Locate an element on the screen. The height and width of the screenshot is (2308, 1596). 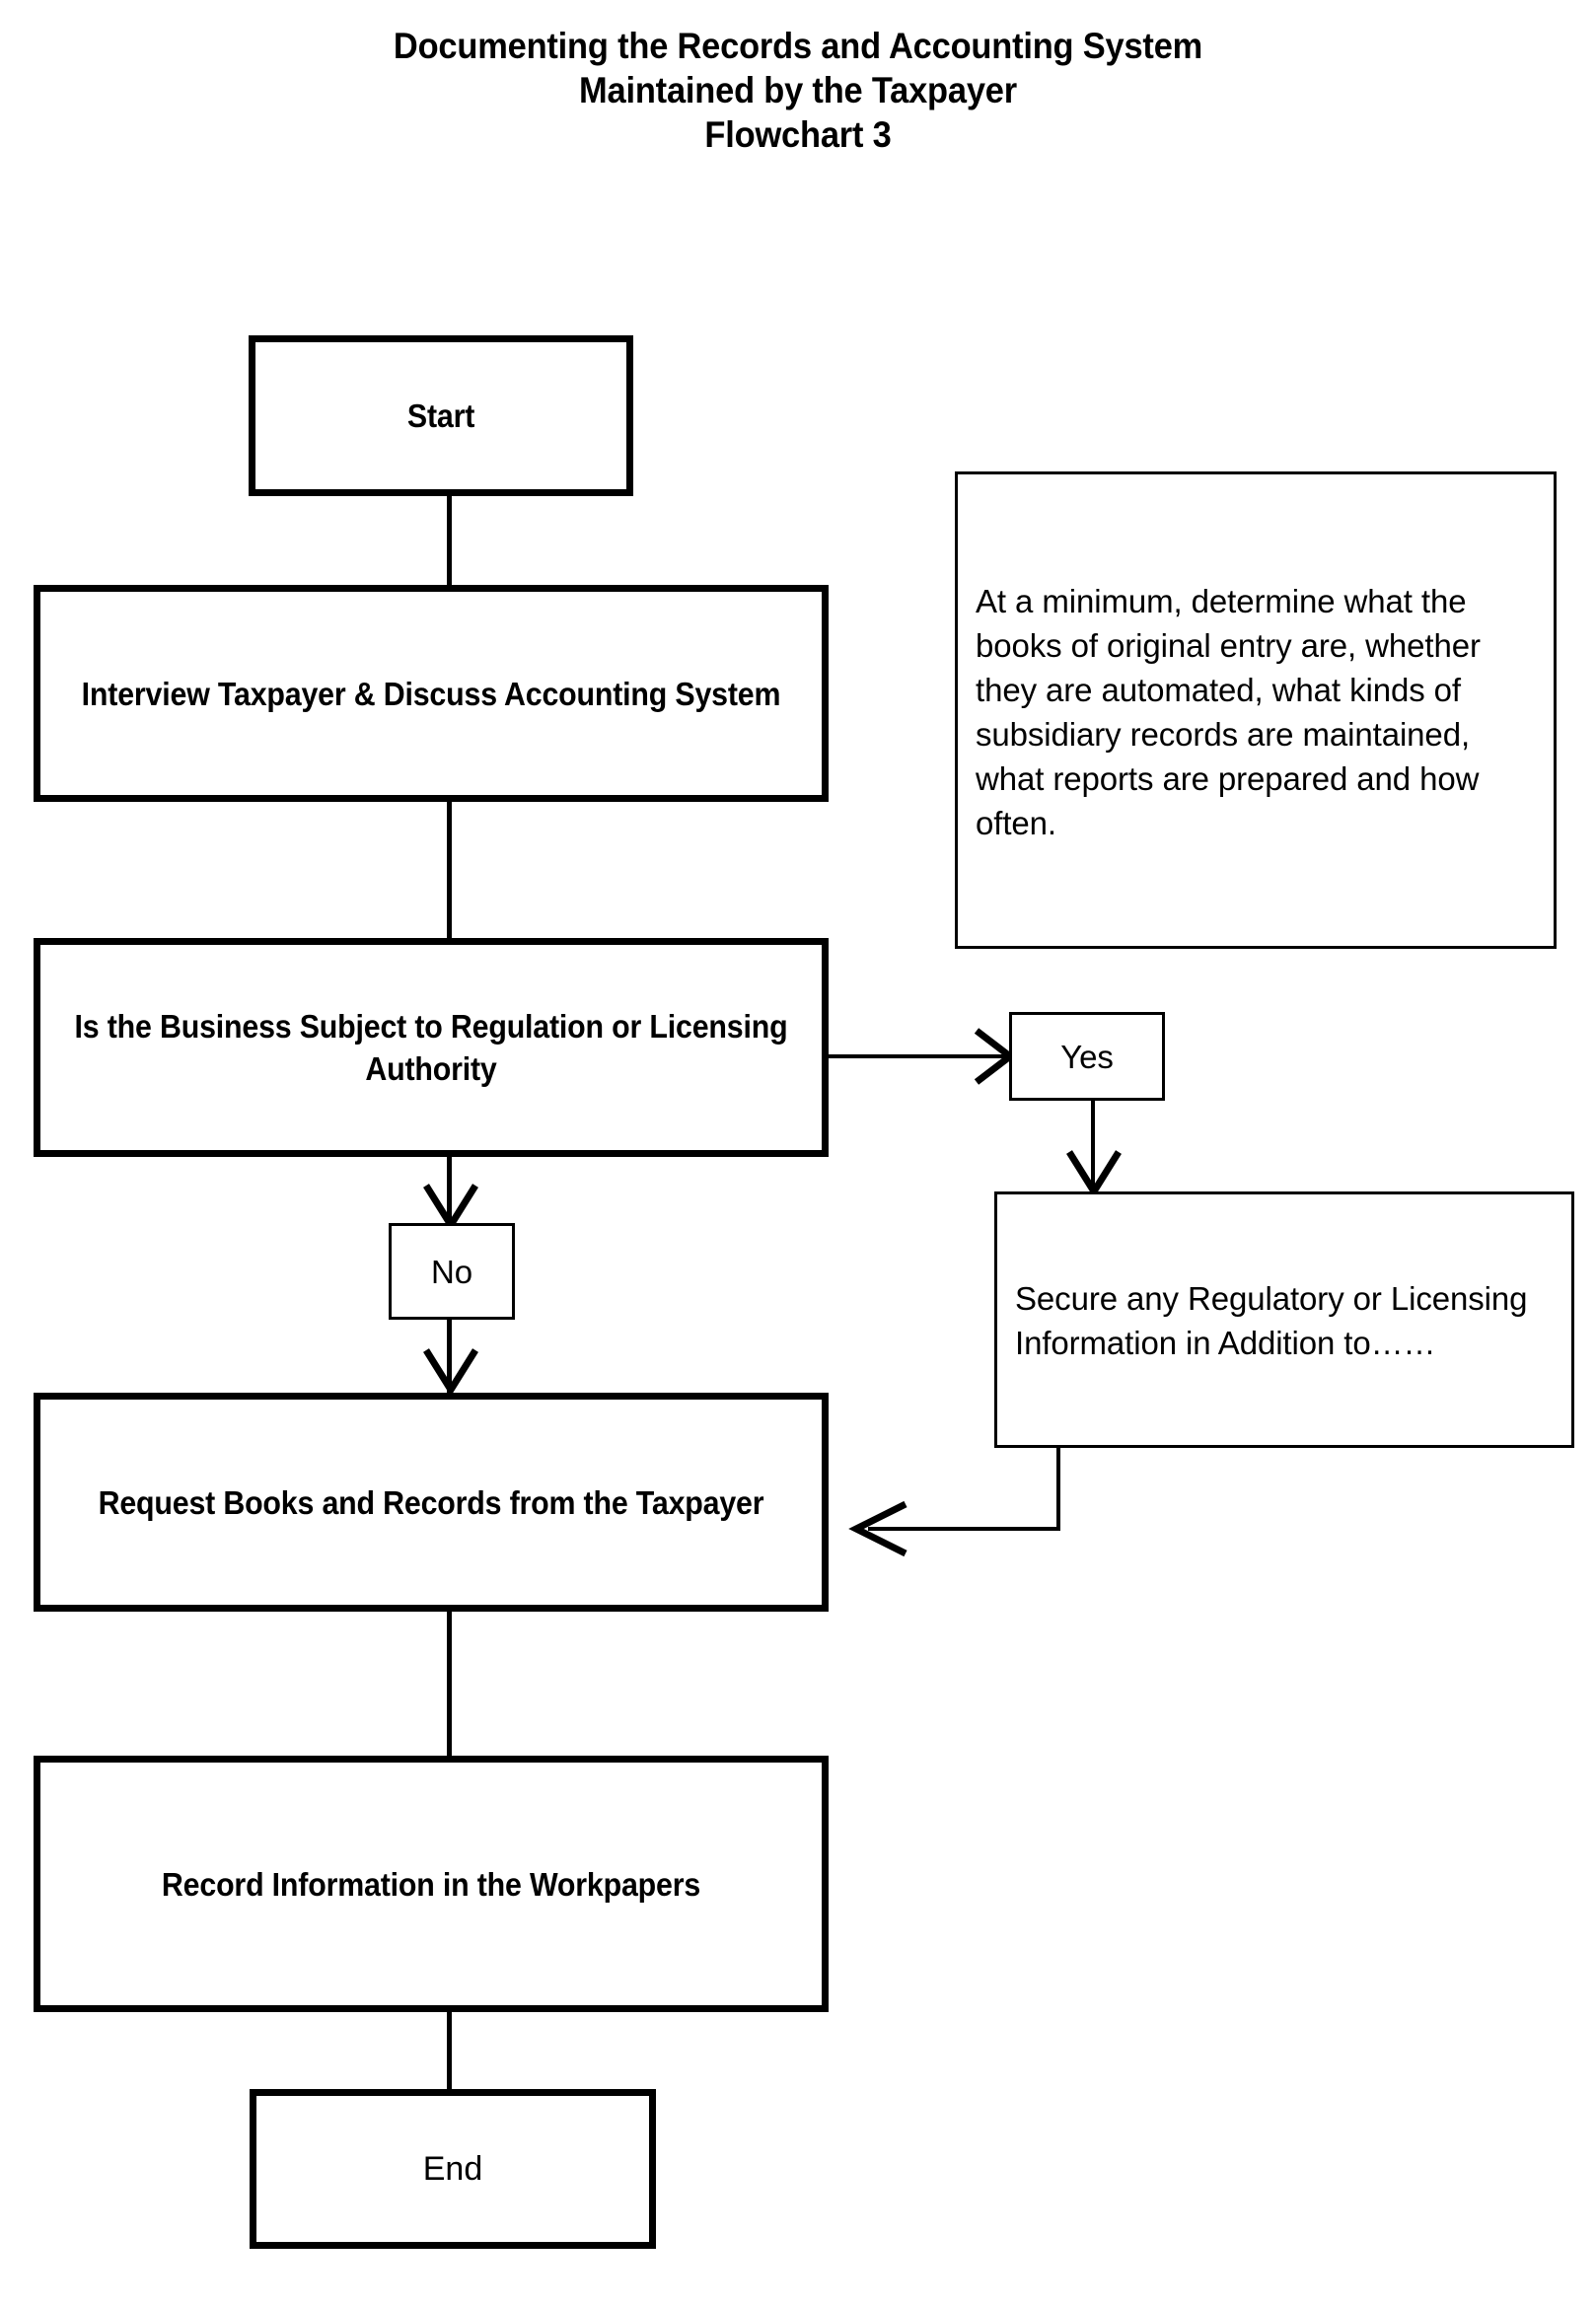
node-end-label: End is located at coordinates (452, 2169).